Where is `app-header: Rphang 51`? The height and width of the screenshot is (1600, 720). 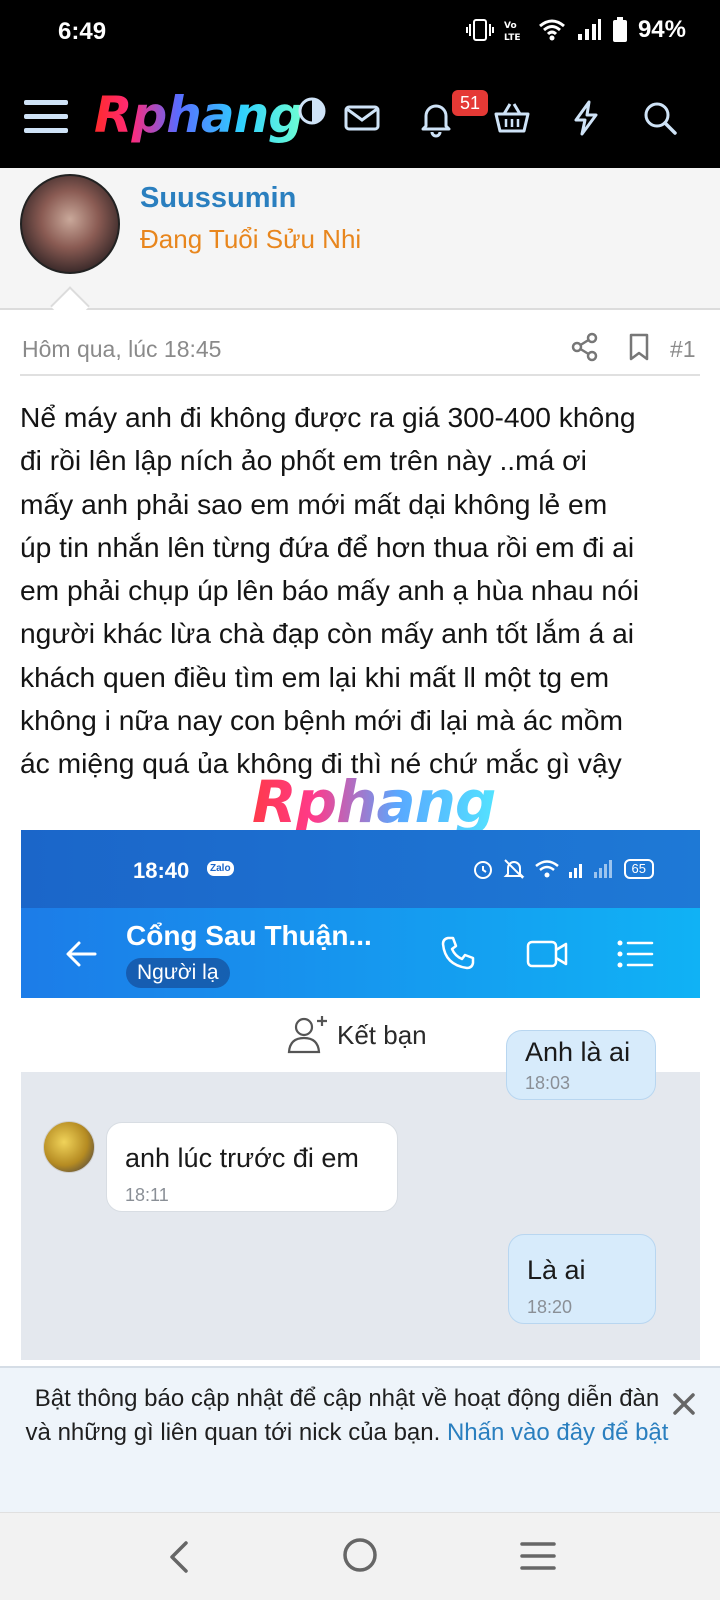 app-header: Rphang 51 is located at coordinates (360, 120).